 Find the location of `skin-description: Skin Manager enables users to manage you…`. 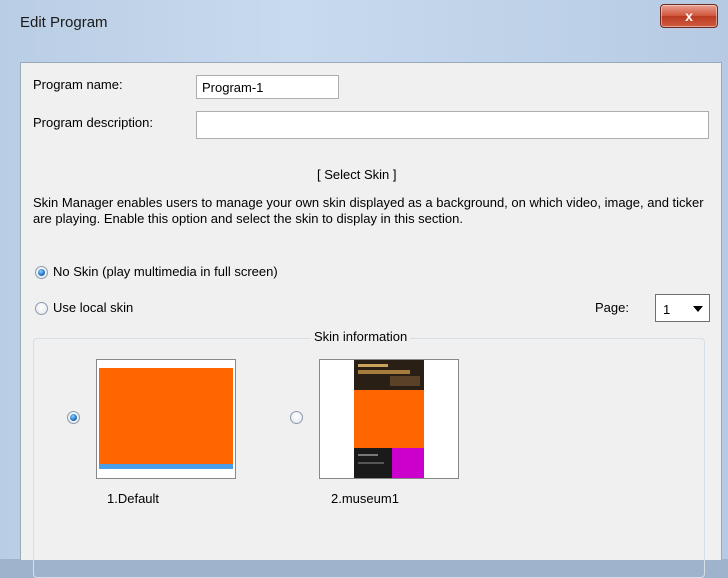

skin-description: Skin Manager enables users to manage you… is located at coordinates (368, 210).